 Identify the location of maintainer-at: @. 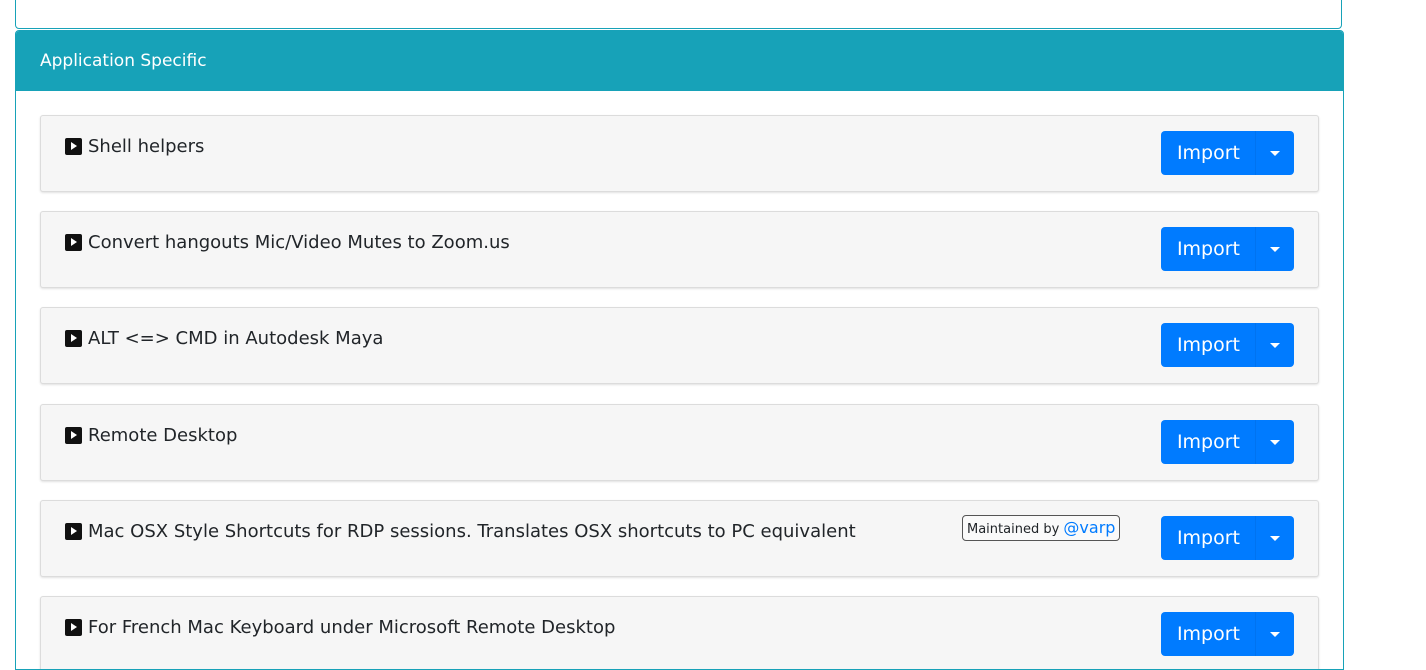
(1071, 527).